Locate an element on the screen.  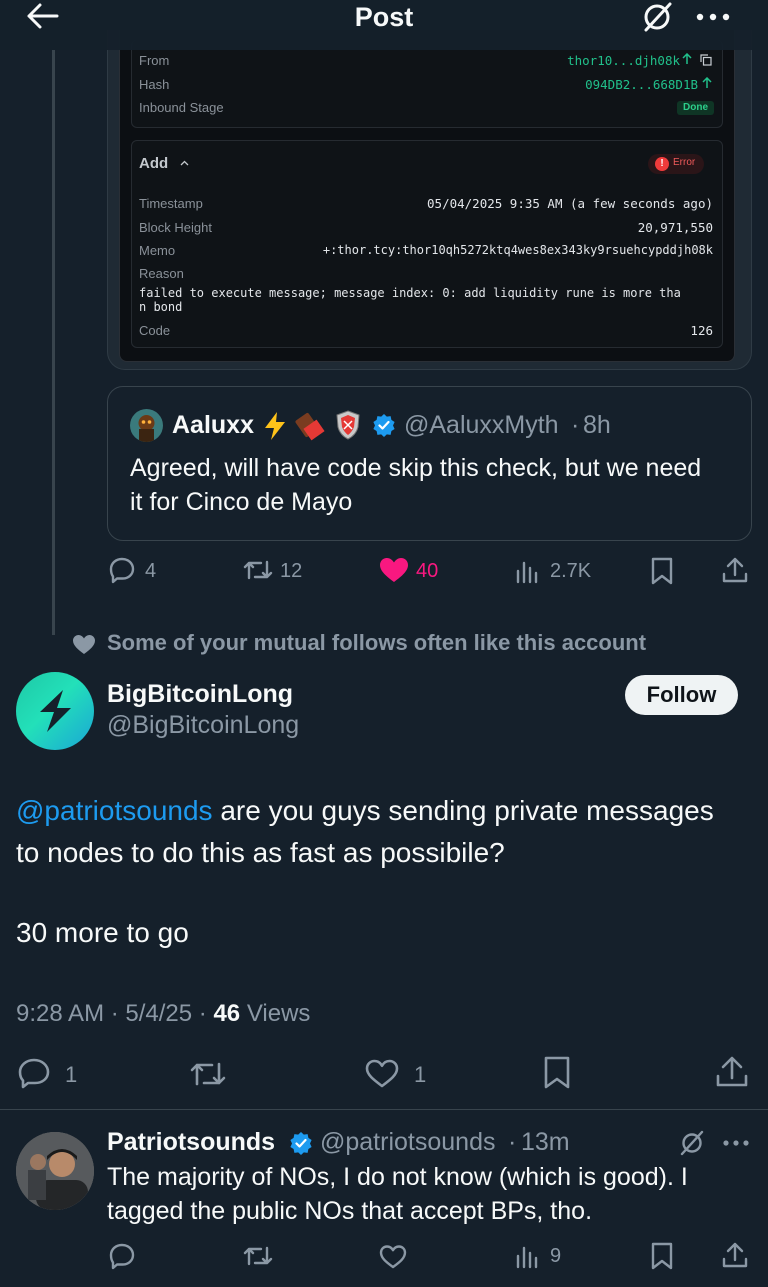
timestamp-label: Timestamp is located at coordinates (171, 203).